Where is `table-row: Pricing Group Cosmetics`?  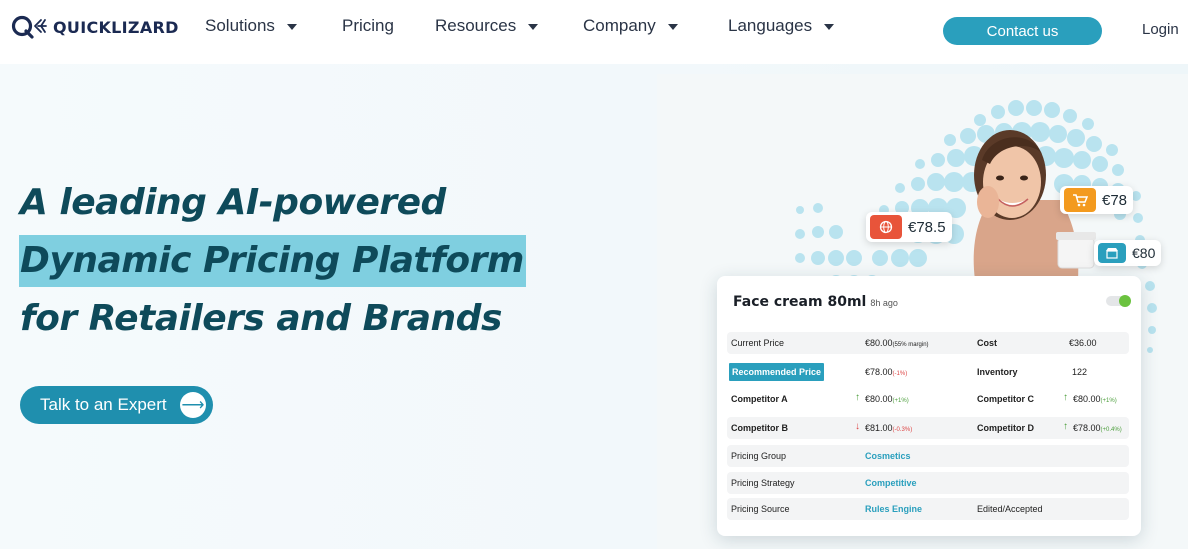 table-row: Pricing Group Cosmetics is located at coordinates (928, 456).